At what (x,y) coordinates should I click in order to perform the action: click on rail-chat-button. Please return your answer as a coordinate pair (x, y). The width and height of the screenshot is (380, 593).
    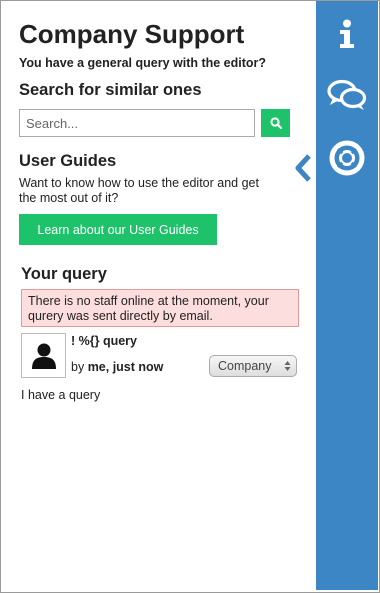
    Looking at the image, I should click on (347, 96).